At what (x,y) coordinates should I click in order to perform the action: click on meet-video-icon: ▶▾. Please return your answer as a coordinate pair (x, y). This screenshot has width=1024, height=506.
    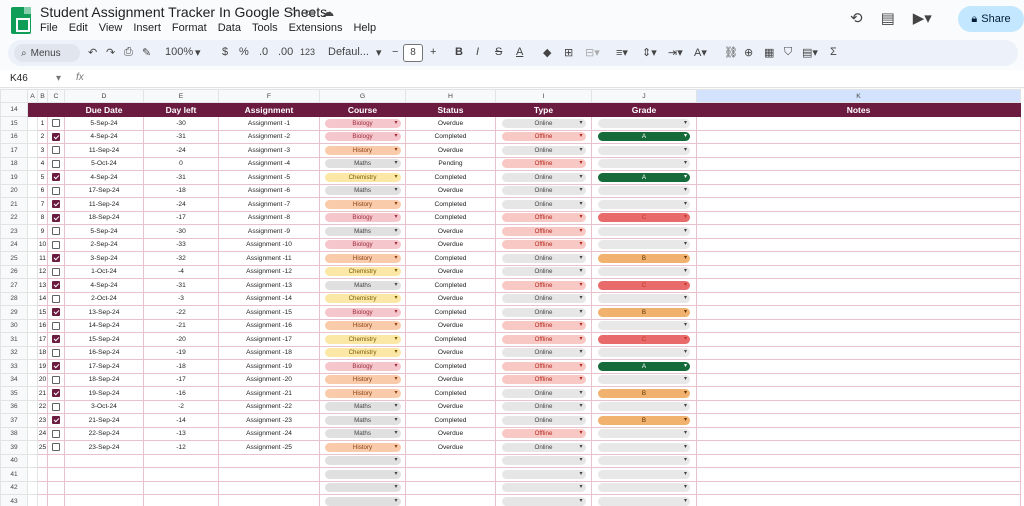
    Looking at the image, I should click on (922, 18).